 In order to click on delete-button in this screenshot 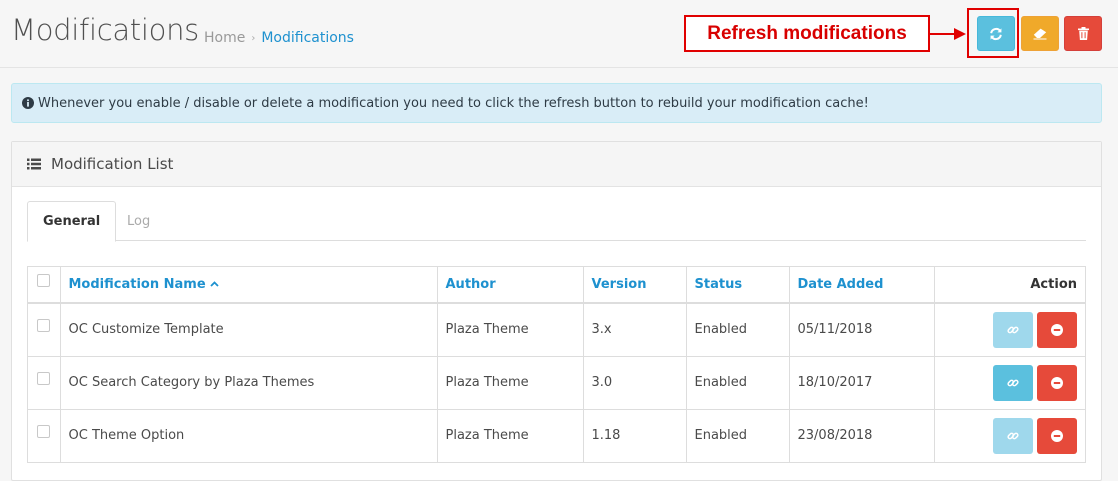, I will do `click(1083, 33)`.